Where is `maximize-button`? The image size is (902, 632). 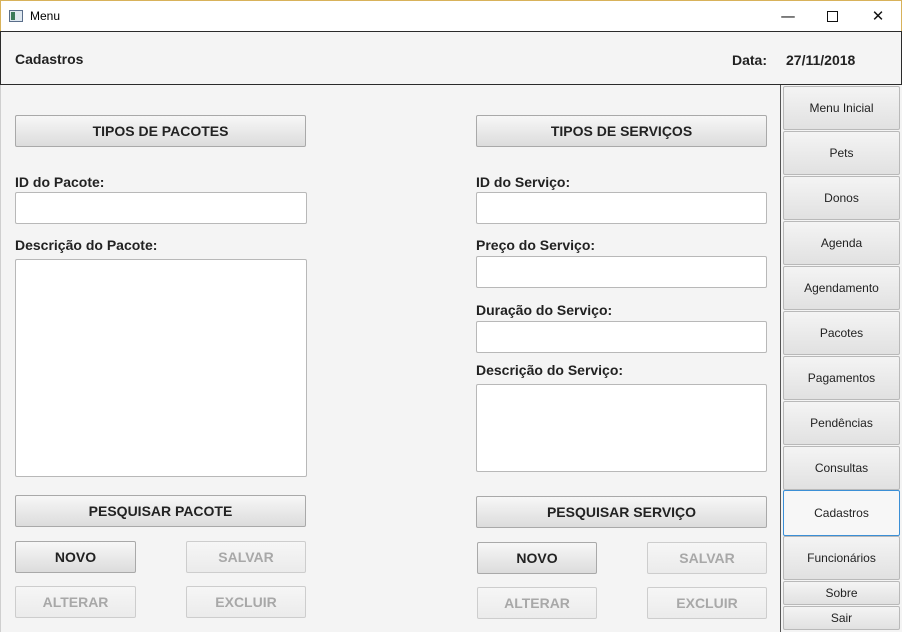 maximize-button is located at coordinates (832, 16).